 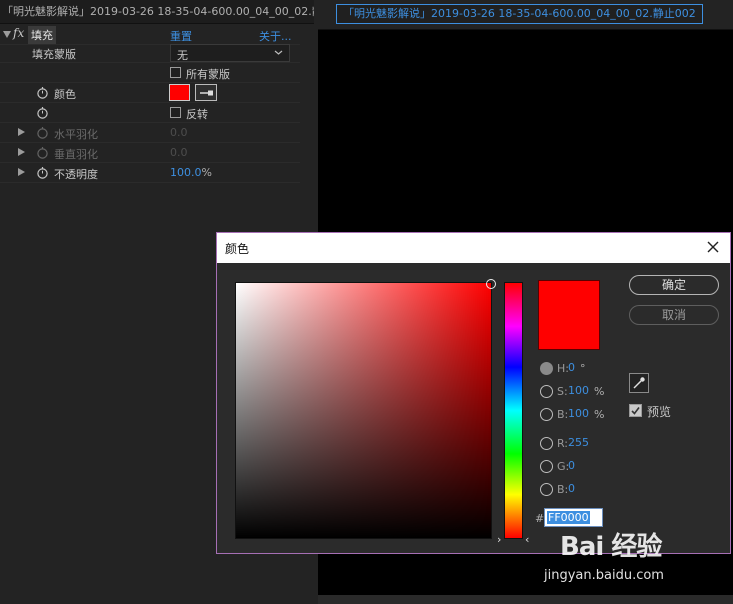 I want to click on all-masks-row: 所有蒙版, so click(x=150, y=73).